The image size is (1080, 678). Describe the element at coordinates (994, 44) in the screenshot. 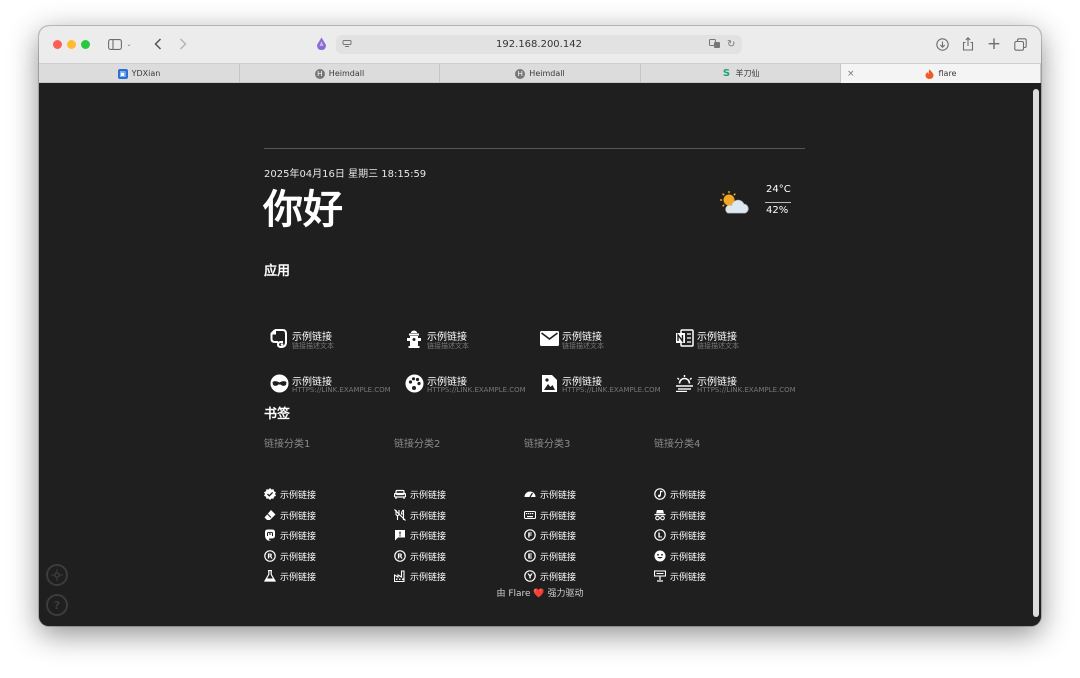

I see `new-tab-icon: +` at that location.